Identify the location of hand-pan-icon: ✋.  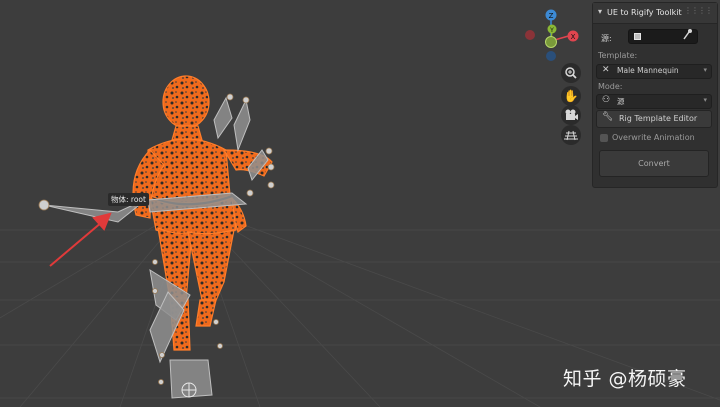
(571, 96).